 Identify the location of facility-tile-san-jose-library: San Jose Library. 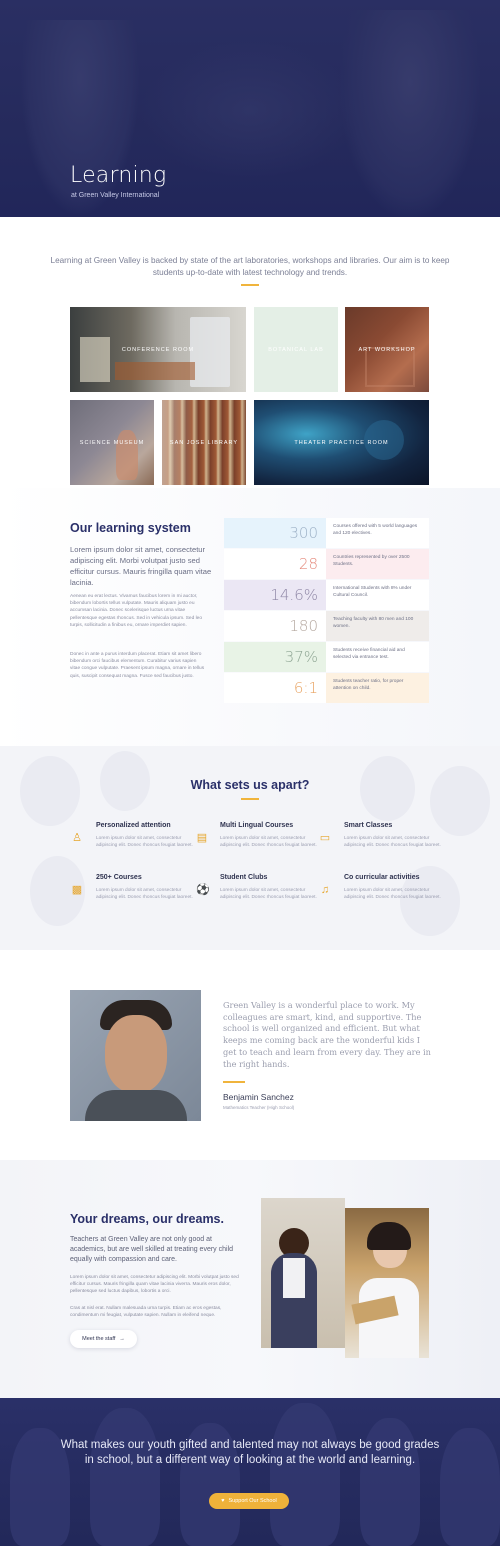
(204, 442).